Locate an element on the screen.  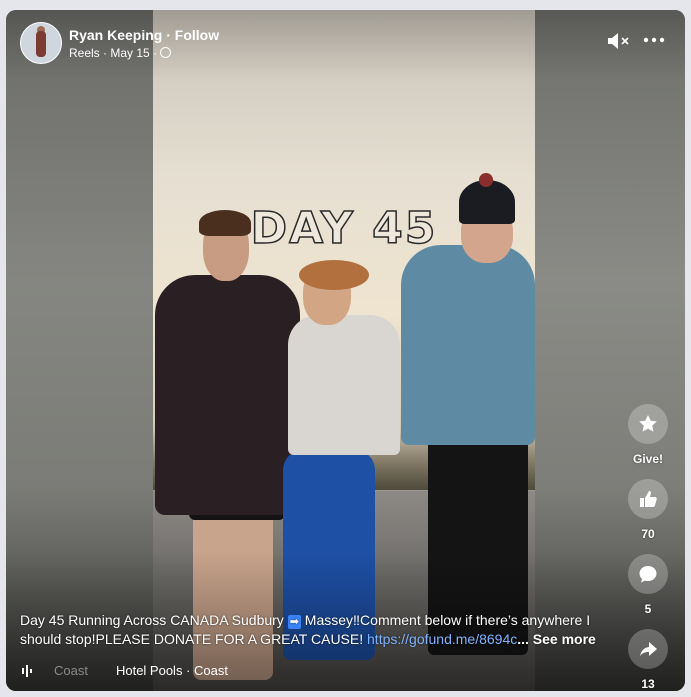
video-overlay-text: DAY 45 is located at coordinates (344, 228).